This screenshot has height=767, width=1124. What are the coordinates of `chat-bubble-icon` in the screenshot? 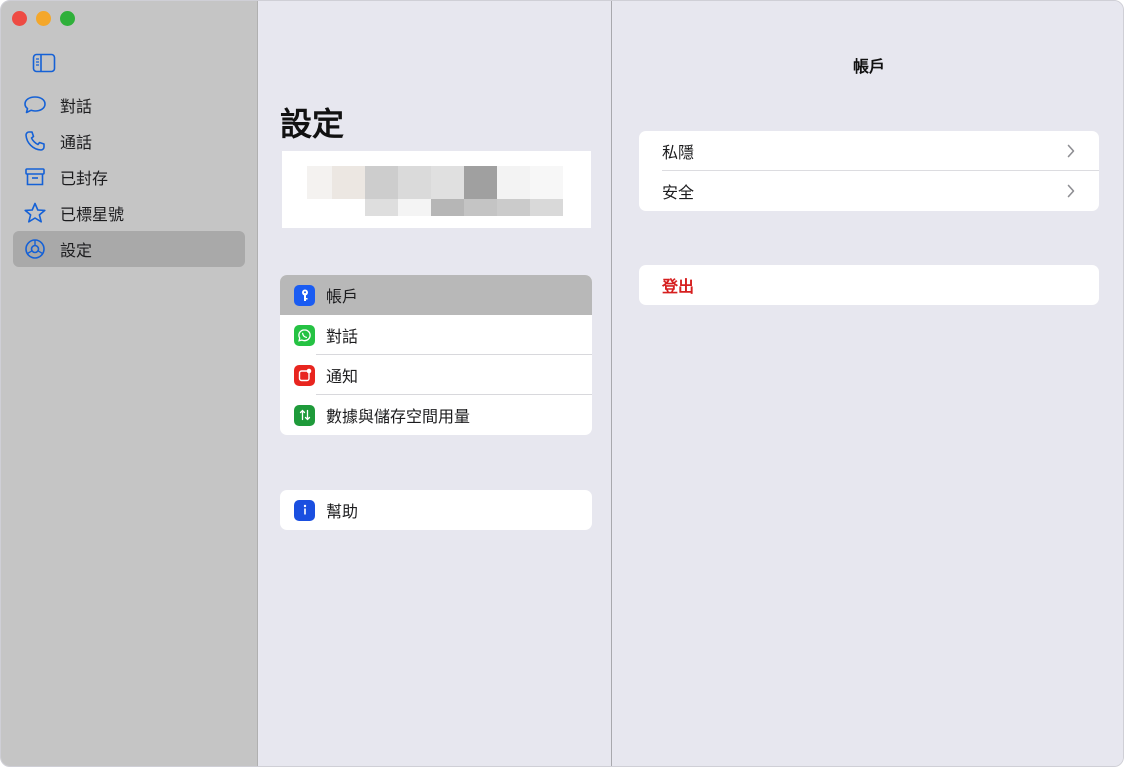 It's located at (35, 105).